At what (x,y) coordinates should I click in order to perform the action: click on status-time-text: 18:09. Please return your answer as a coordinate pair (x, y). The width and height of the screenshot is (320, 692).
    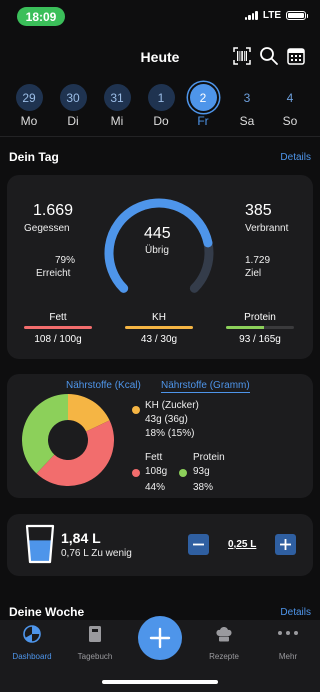
    Looking at the image, I should click on (41, 16).